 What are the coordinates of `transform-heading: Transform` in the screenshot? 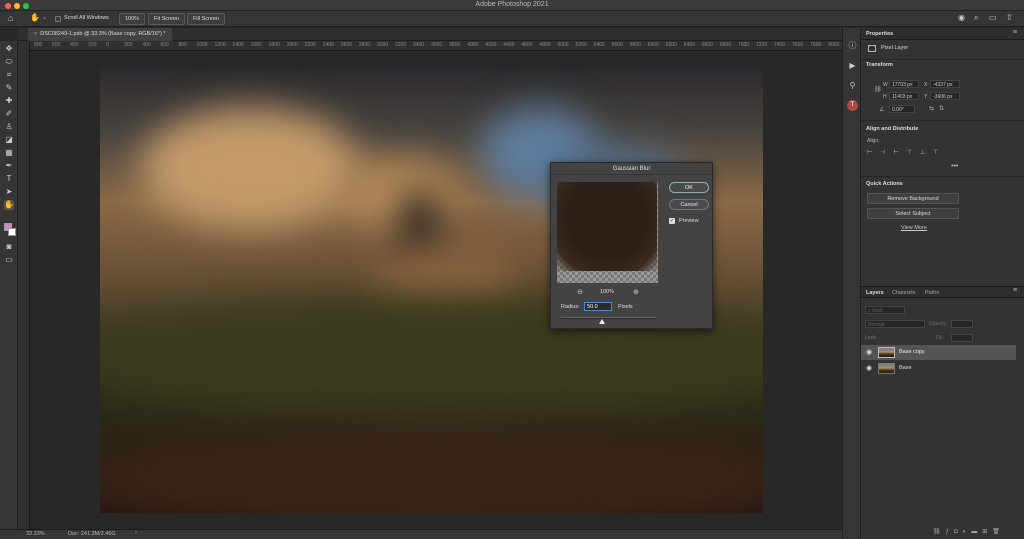 It's located at (879, 65).